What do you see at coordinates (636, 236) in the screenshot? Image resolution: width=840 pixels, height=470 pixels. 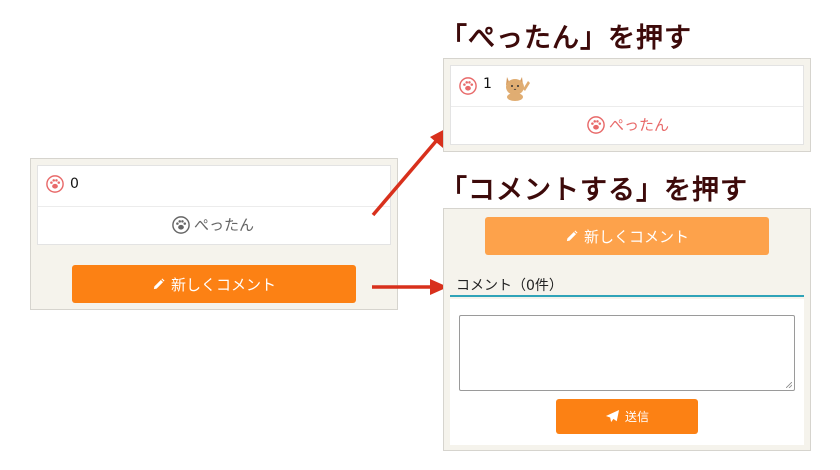 I see `new-comment-label: 新しくコメント` at bounding box center [636, 236].